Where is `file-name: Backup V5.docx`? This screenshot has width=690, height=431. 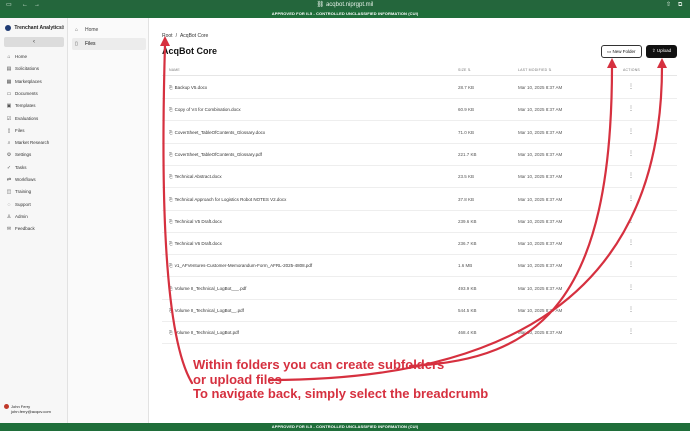
file-name: Backup V5.docx is located at coordinates (191, 87).